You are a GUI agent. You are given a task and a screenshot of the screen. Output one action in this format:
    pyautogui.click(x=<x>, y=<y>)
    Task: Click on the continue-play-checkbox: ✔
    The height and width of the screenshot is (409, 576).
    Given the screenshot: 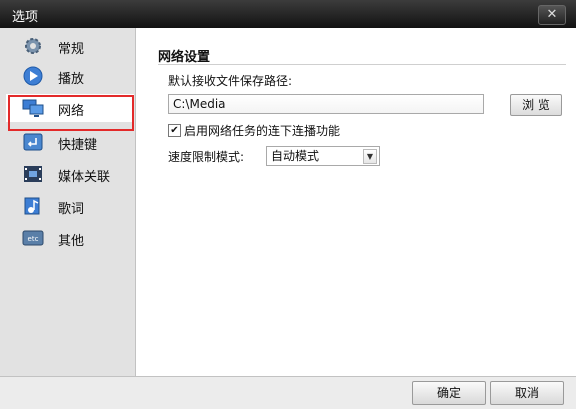 What is the action you would take?
    pyautogui.click(x=174, y=130)
    